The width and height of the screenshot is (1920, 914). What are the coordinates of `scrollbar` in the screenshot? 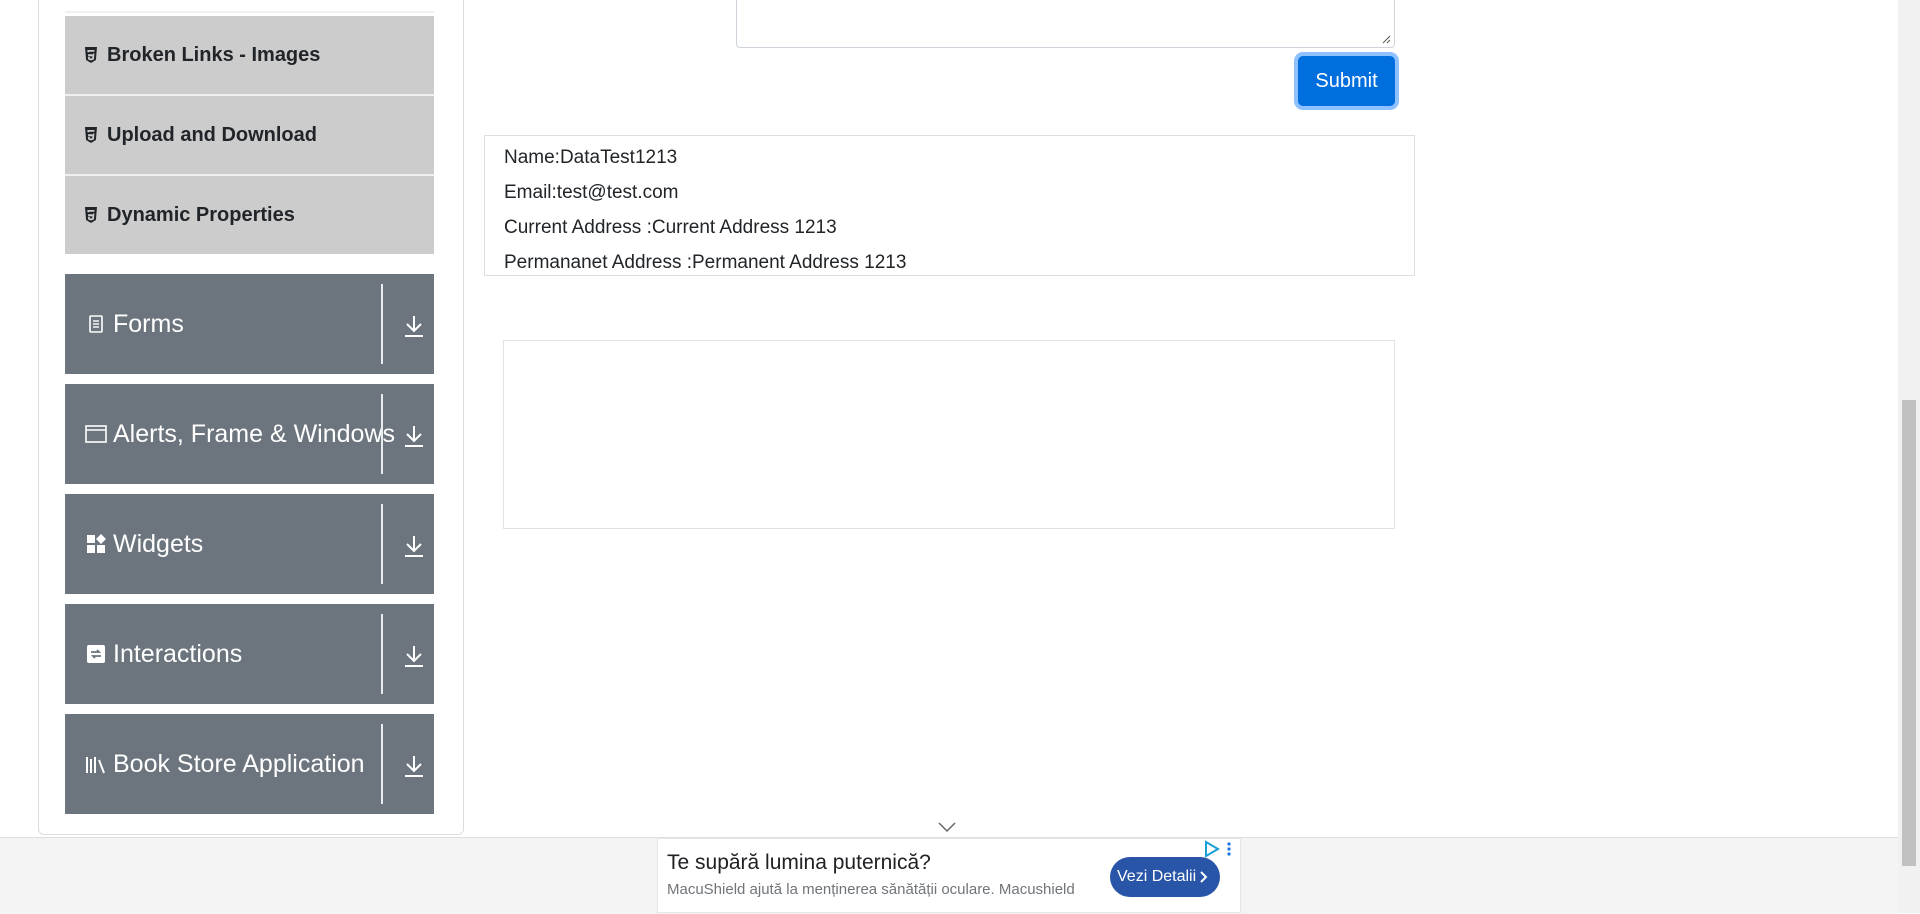 It's located at (1909, 456).